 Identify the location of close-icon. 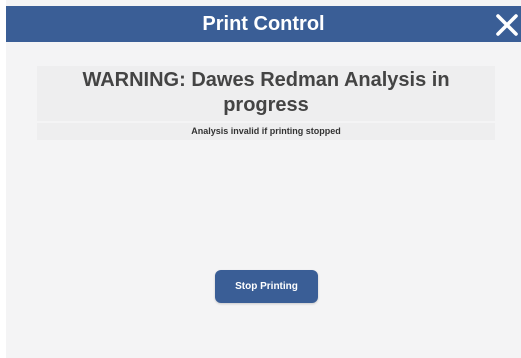
(507, 25).